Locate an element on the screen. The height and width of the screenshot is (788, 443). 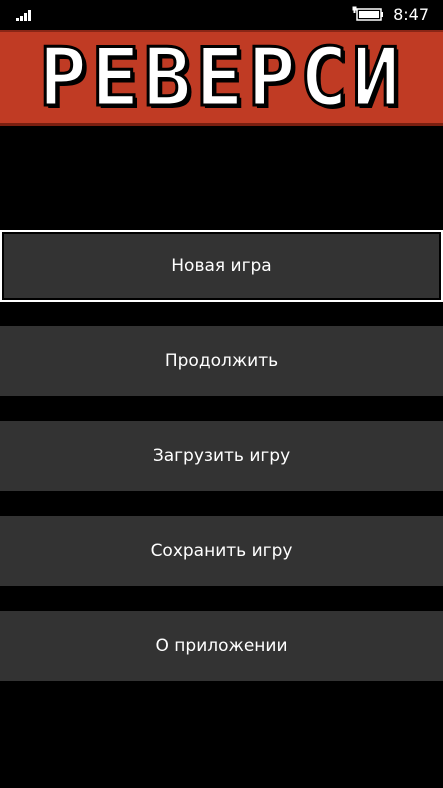
signal-bars-icon is located at coordinates (25, 15).